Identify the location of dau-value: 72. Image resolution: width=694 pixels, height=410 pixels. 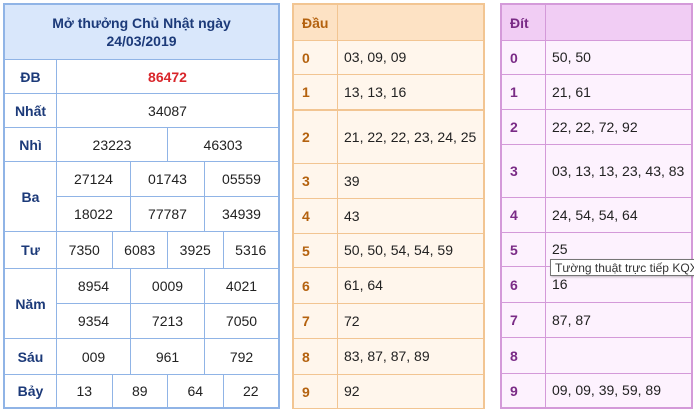
(352, 320).